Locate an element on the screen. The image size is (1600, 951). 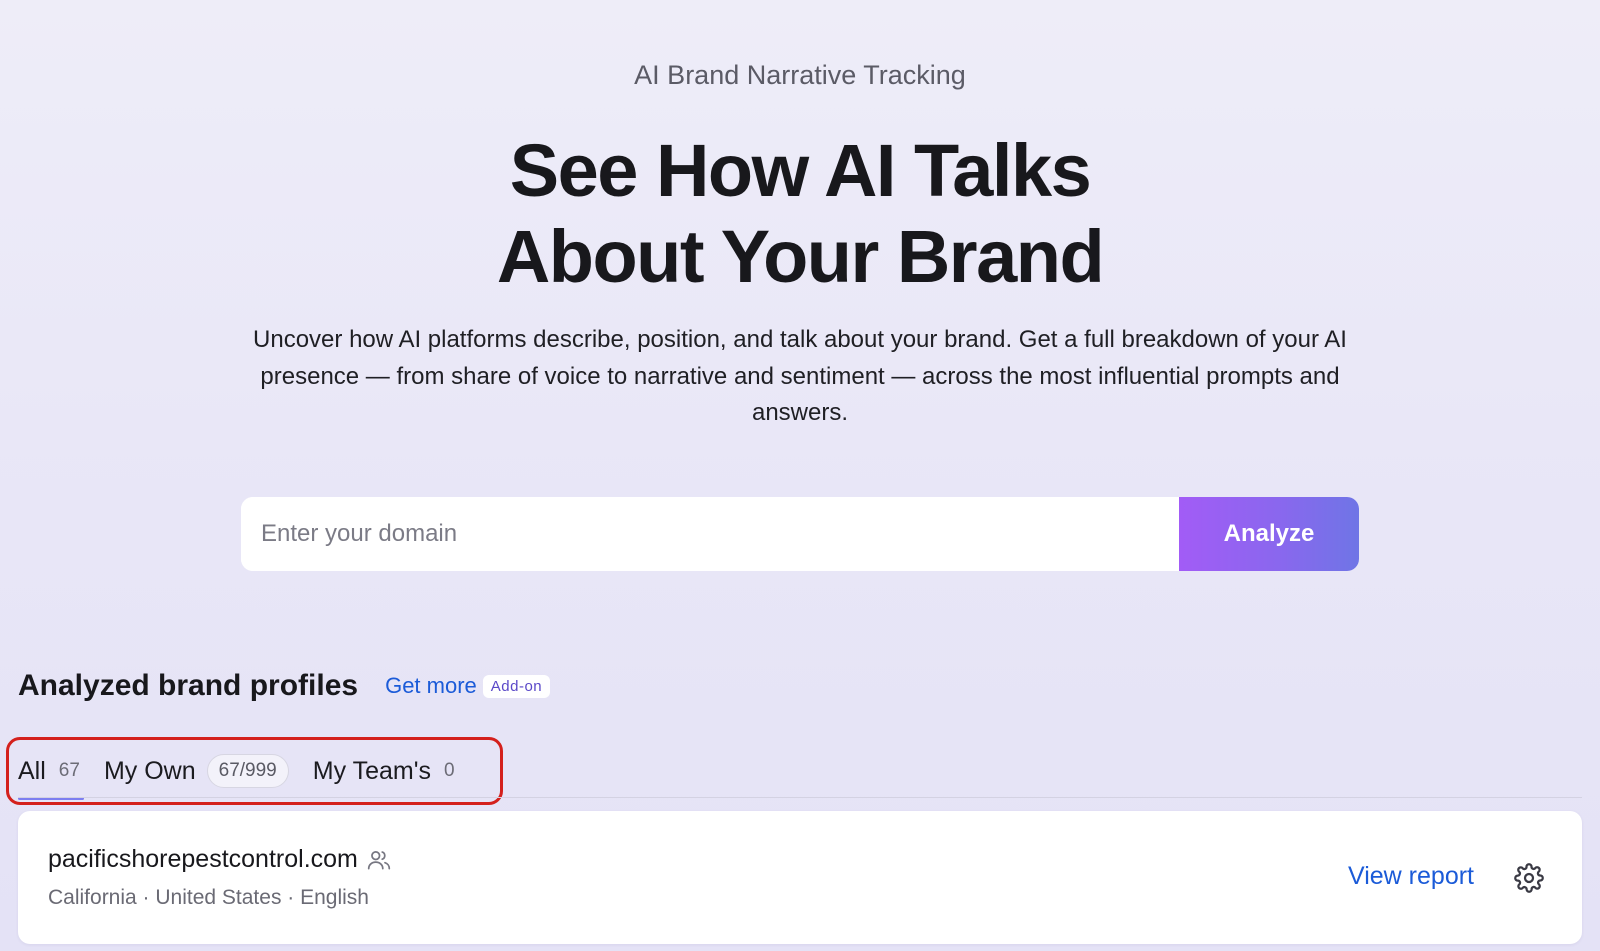
tab-my-team: My Team's 0 is located at coordinates (384, 771).